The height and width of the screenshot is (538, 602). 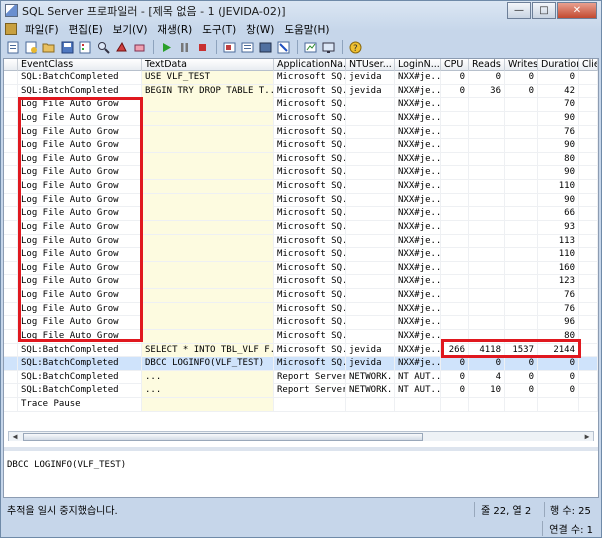 I want to click on scrollbar-thumb, so click(x=223, y=437).